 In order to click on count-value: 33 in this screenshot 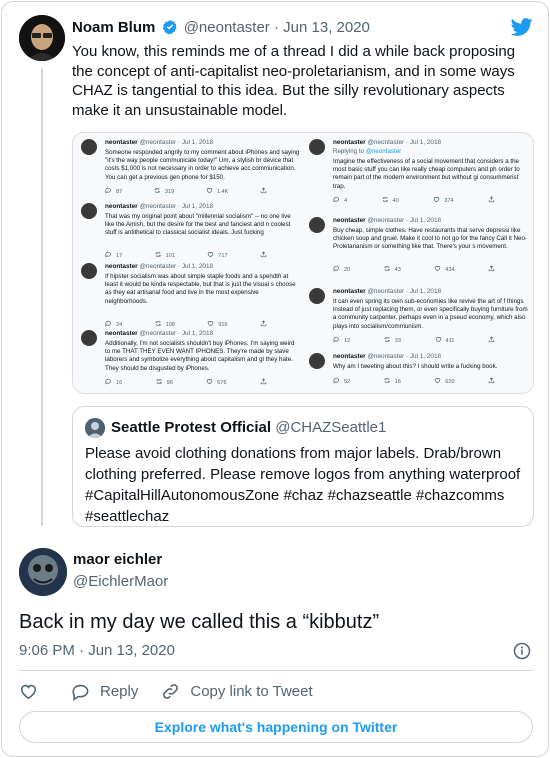, I will do `click(397, 341)`.